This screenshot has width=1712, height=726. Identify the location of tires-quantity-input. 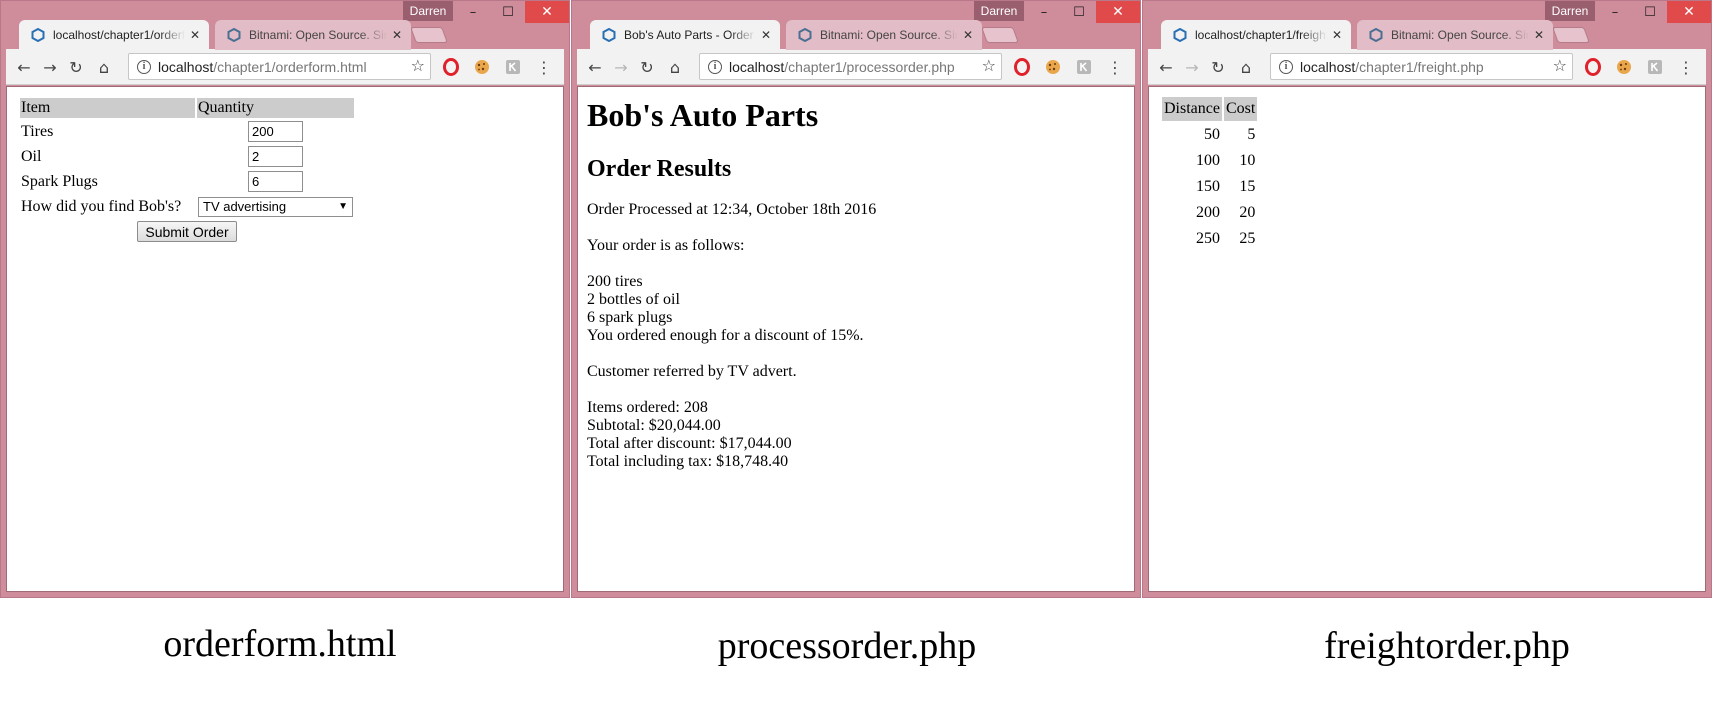
(275, 131).